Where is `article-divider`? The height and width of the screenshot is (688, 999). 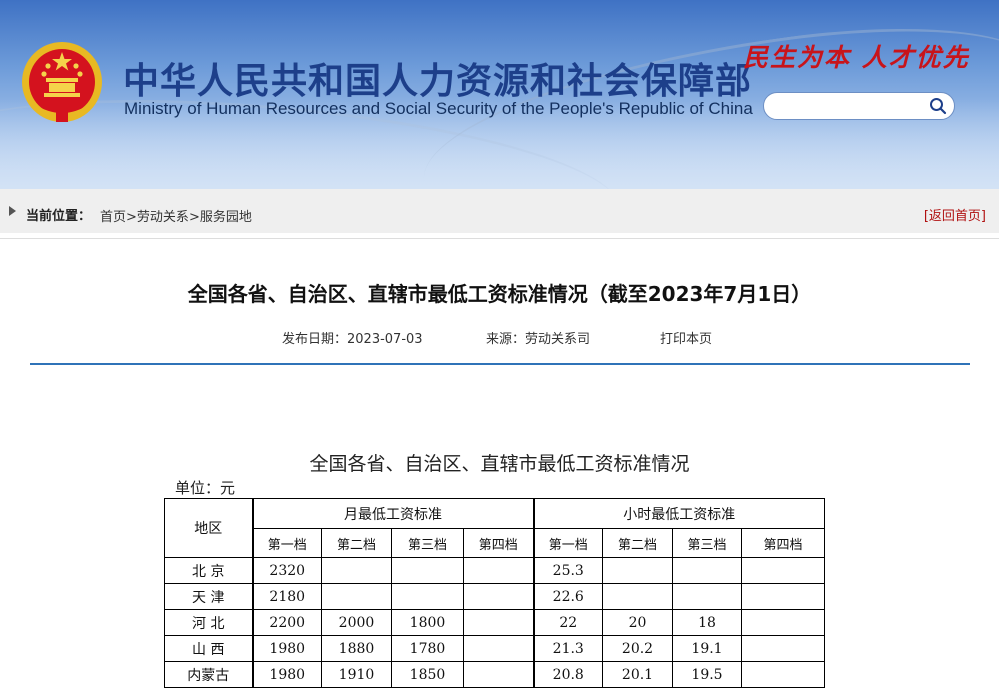 article-divider is located at coordinates (500, 364).